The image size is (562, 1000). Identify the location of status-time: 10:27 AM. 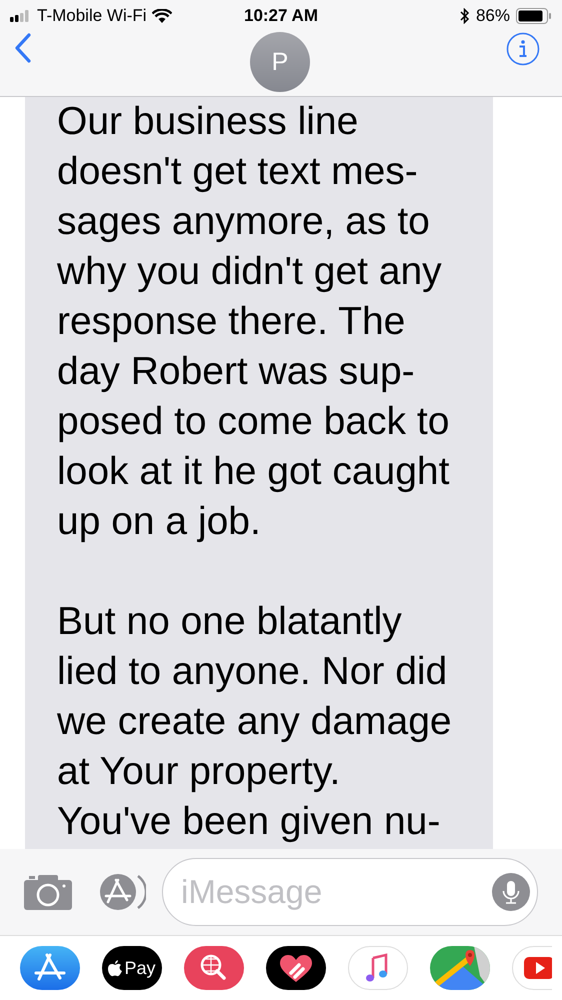
(281, 16).